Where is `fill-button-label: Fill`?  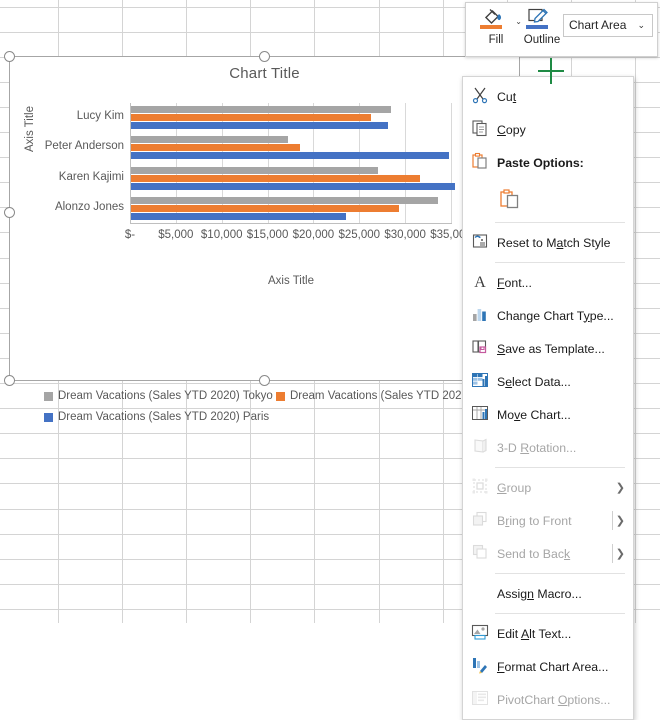 fill-button-label: Fill is located at coordinates (496, 40).